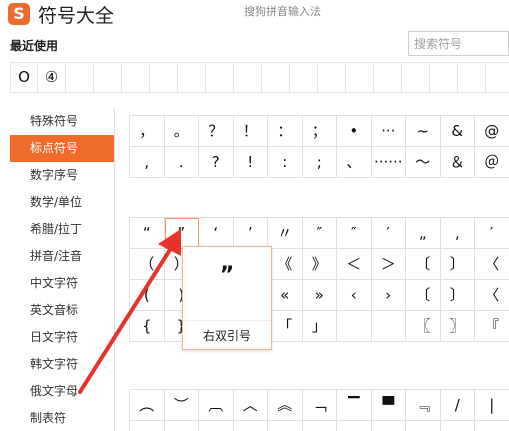 The image size is (509, 431). Describe the element at coordinates (319, 405) in the screenshot. I see `symbol-cell: ﹁` at that location.